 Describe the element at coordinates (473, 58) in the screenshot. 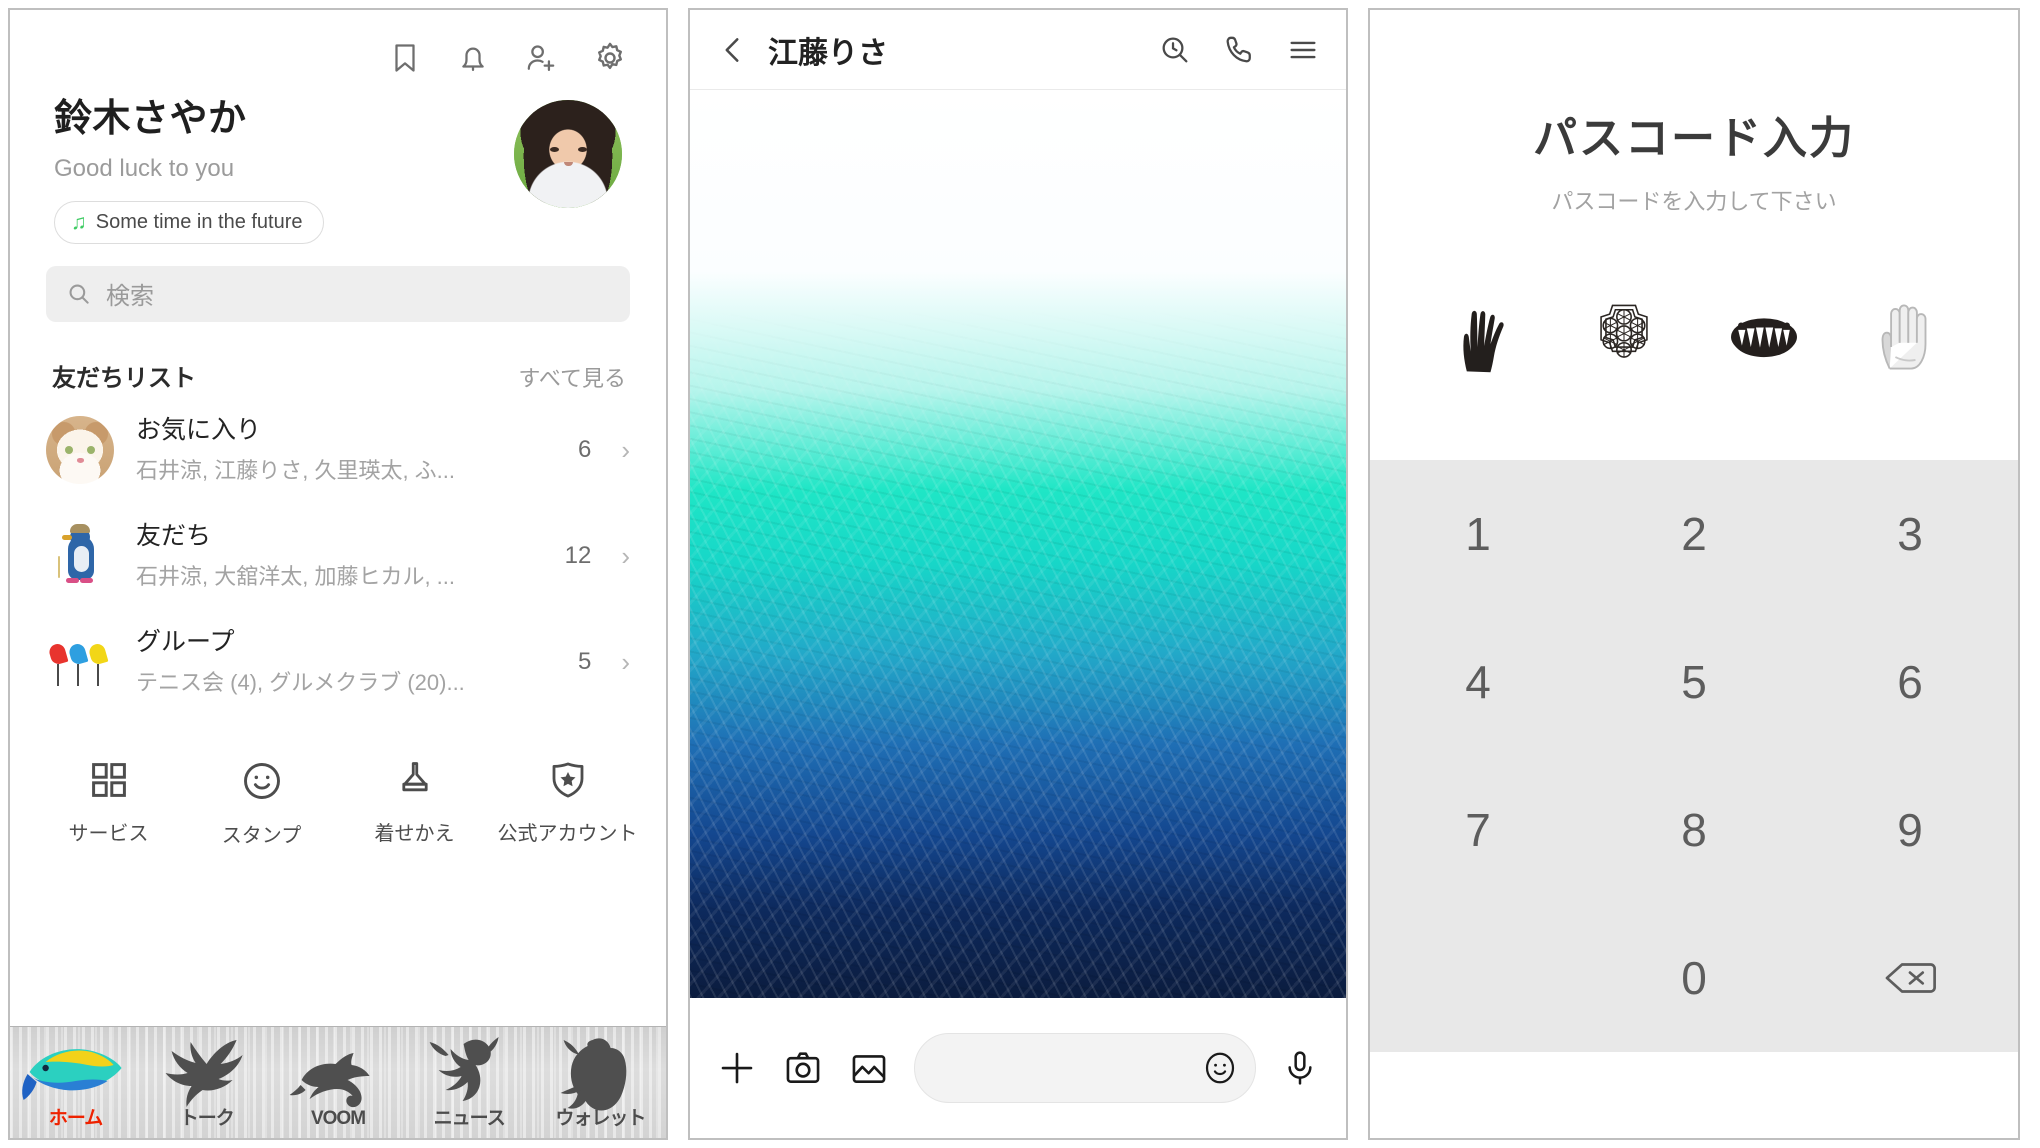

I see `bell-icon` at that location.